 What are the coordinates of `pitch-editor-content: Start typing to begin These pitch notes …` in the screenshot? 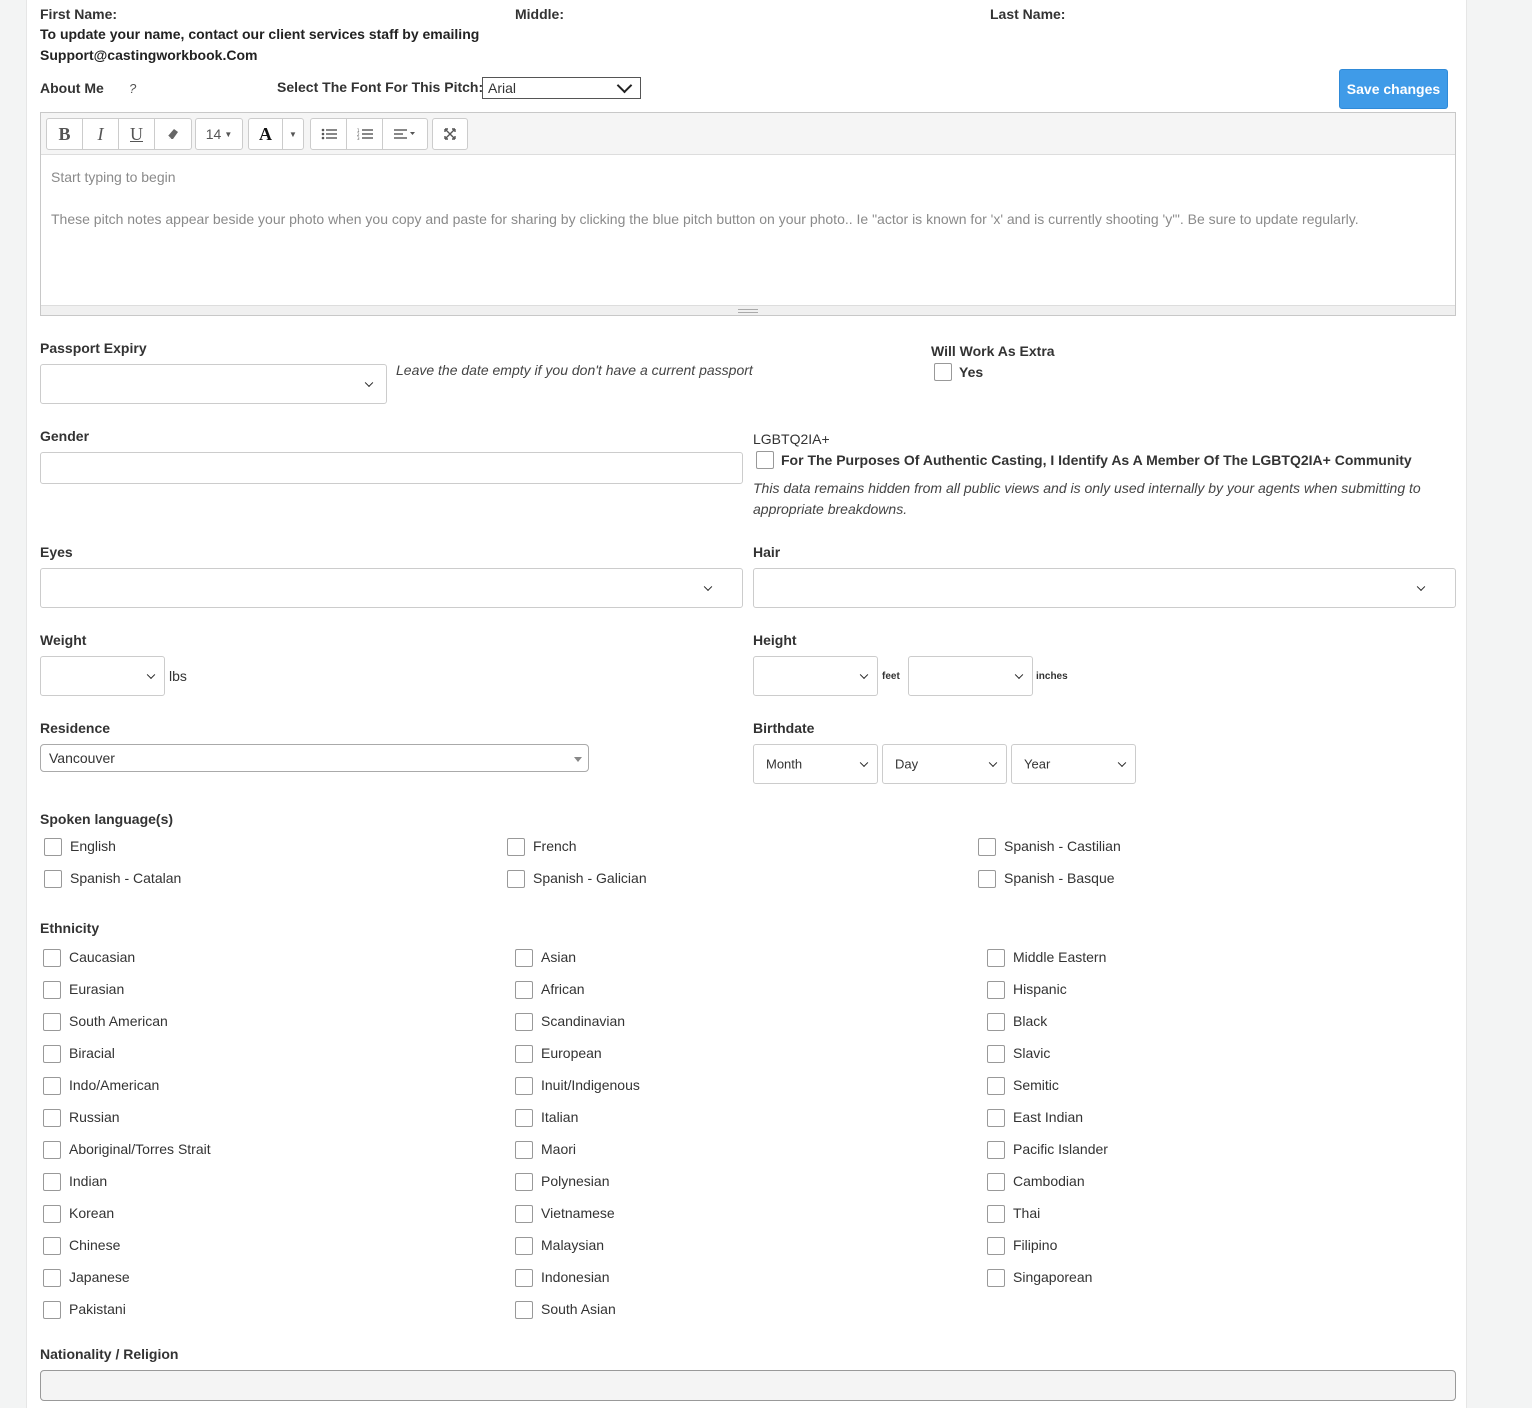 It's located at (748, 209).